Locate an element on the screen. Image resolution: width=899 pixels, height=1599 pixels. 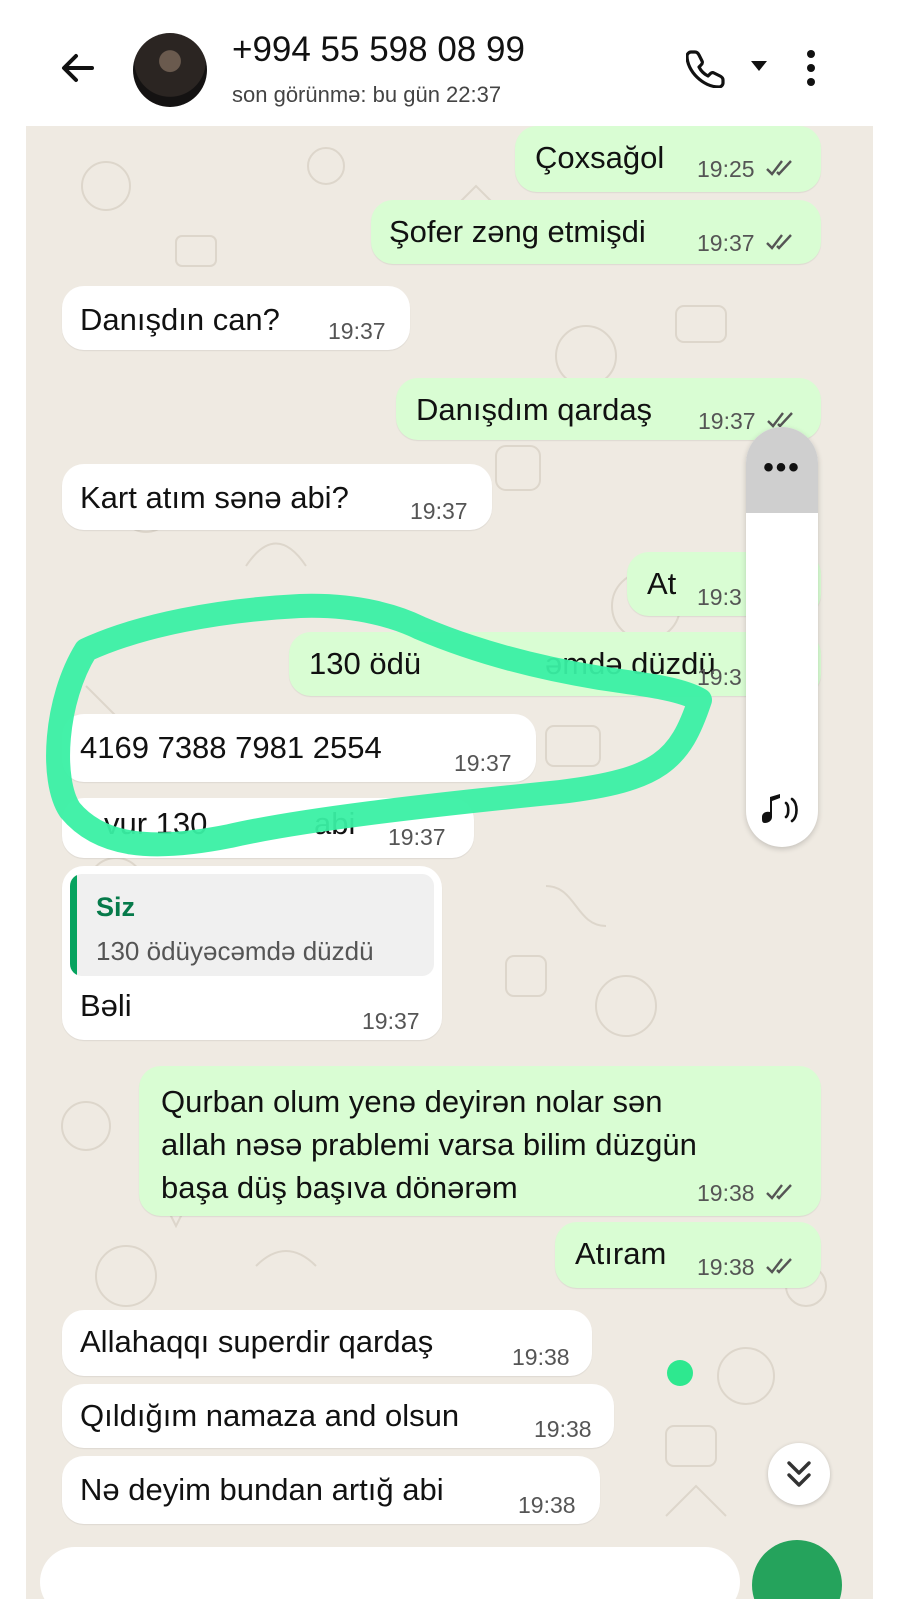
message-text: Danışdım qardaş is located at coordinates (534, 409).